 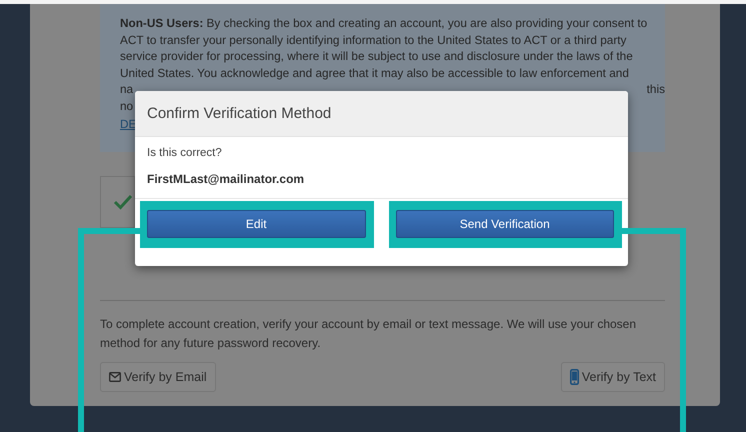 I want to click on verify-email-button: Verify by Email, so click(x=158, y=377).